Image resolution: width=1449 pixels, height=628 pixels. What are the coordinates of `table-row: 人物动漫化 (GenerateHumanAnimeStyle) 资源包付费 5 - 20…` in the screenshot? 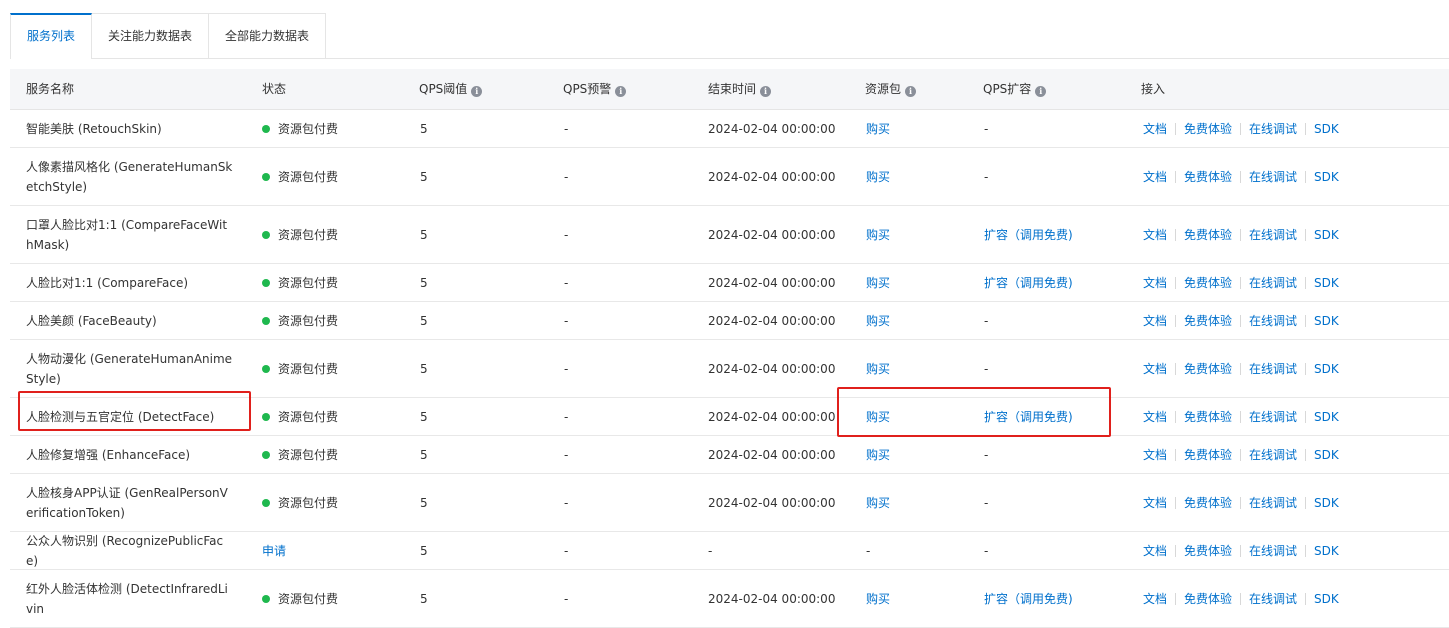 It's located at (729, 369).